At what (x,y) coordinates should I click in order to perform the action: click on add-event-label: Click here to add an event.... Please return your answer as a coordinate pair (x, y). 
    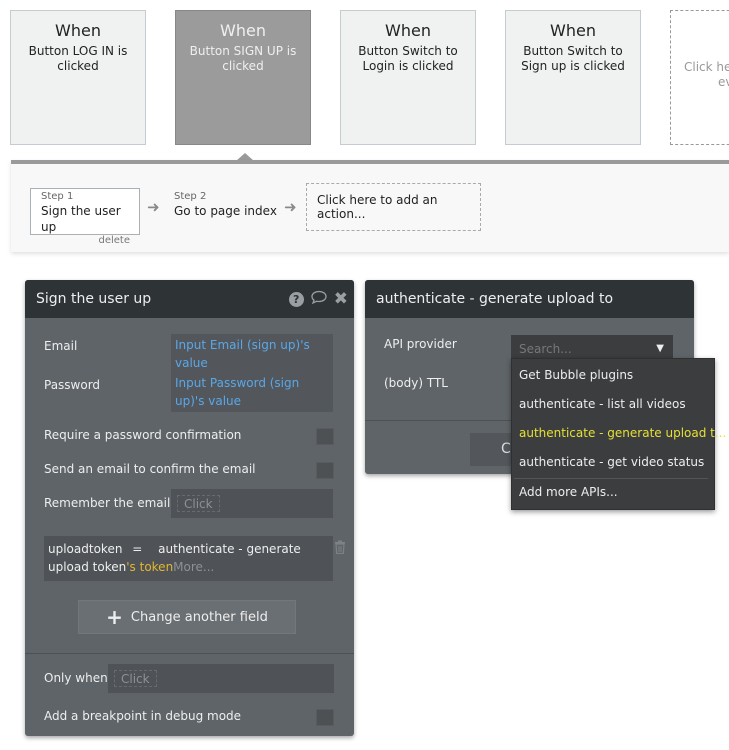
    Looking at the image, I should click on (700, 75).